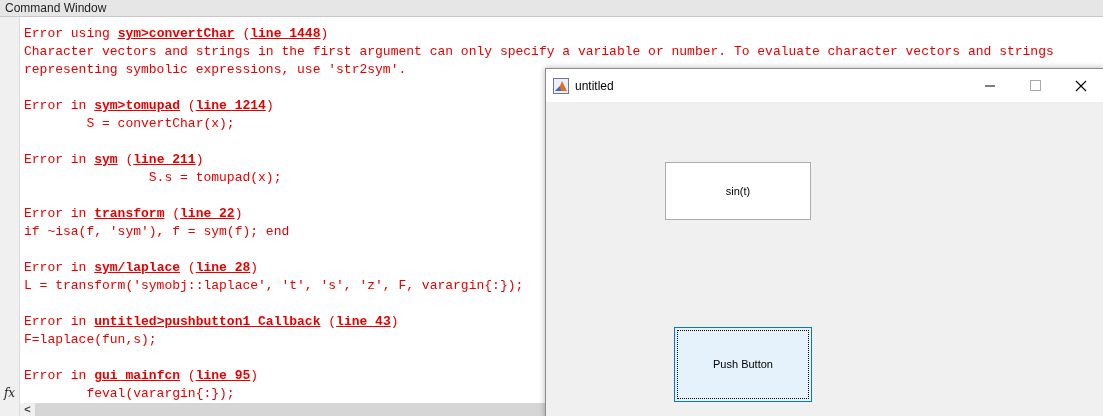  I want to click on function-prompt-icon: fx, so click(9, 393).